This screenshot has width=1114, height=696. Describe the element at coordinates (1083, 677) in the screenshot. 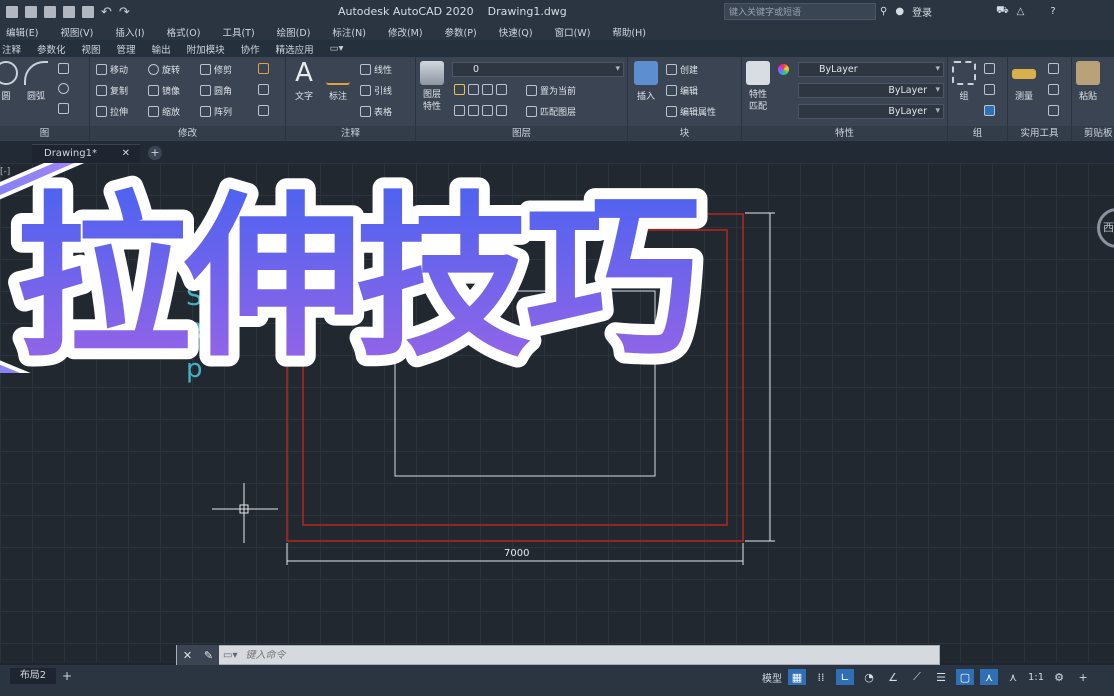

I see `plus-icon: +` at that location.